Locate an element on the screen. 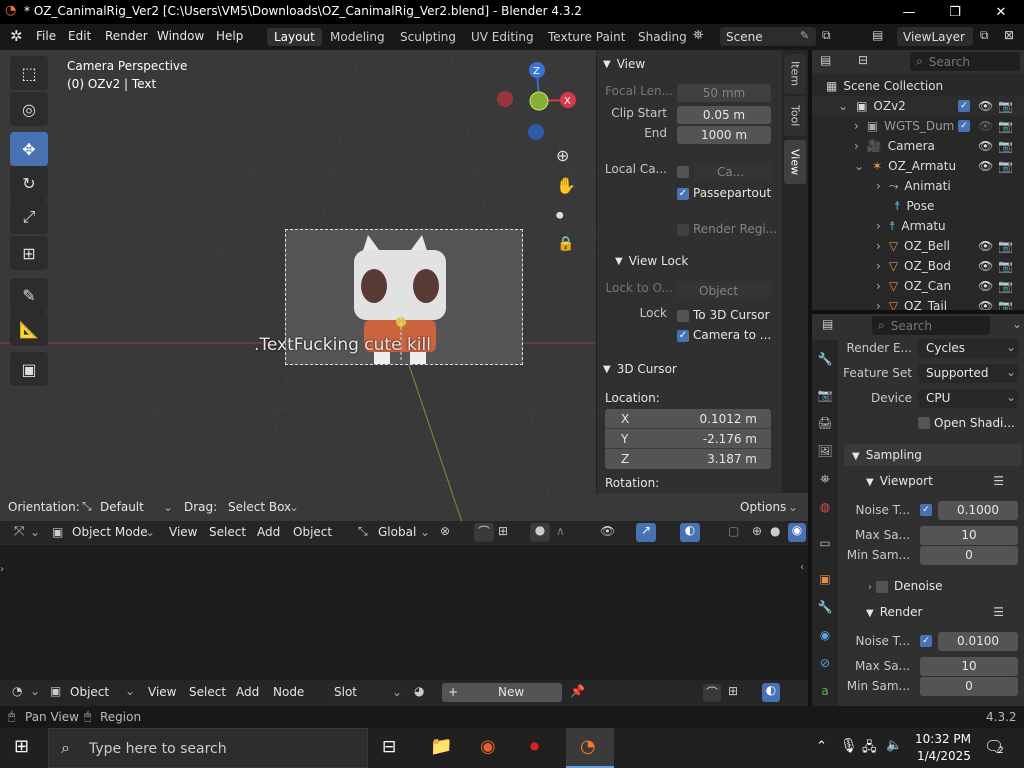  add-cube-tool-button: ▣ is located at coordinates (29, 369).